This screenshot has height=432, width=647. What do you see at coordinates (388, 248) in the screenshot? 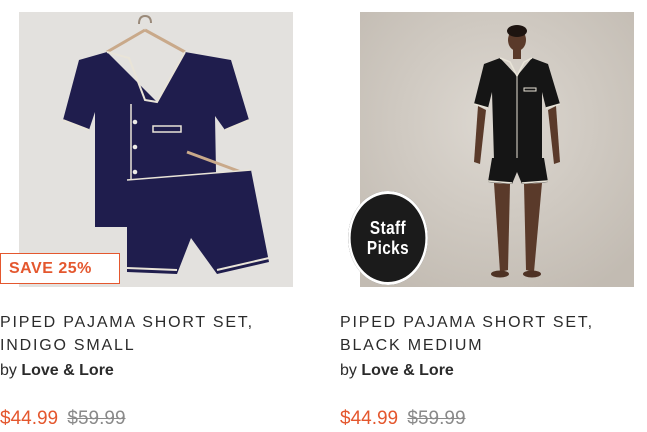
I see `staff-picks-line-2: Picks` at bounding box center [388, 248].